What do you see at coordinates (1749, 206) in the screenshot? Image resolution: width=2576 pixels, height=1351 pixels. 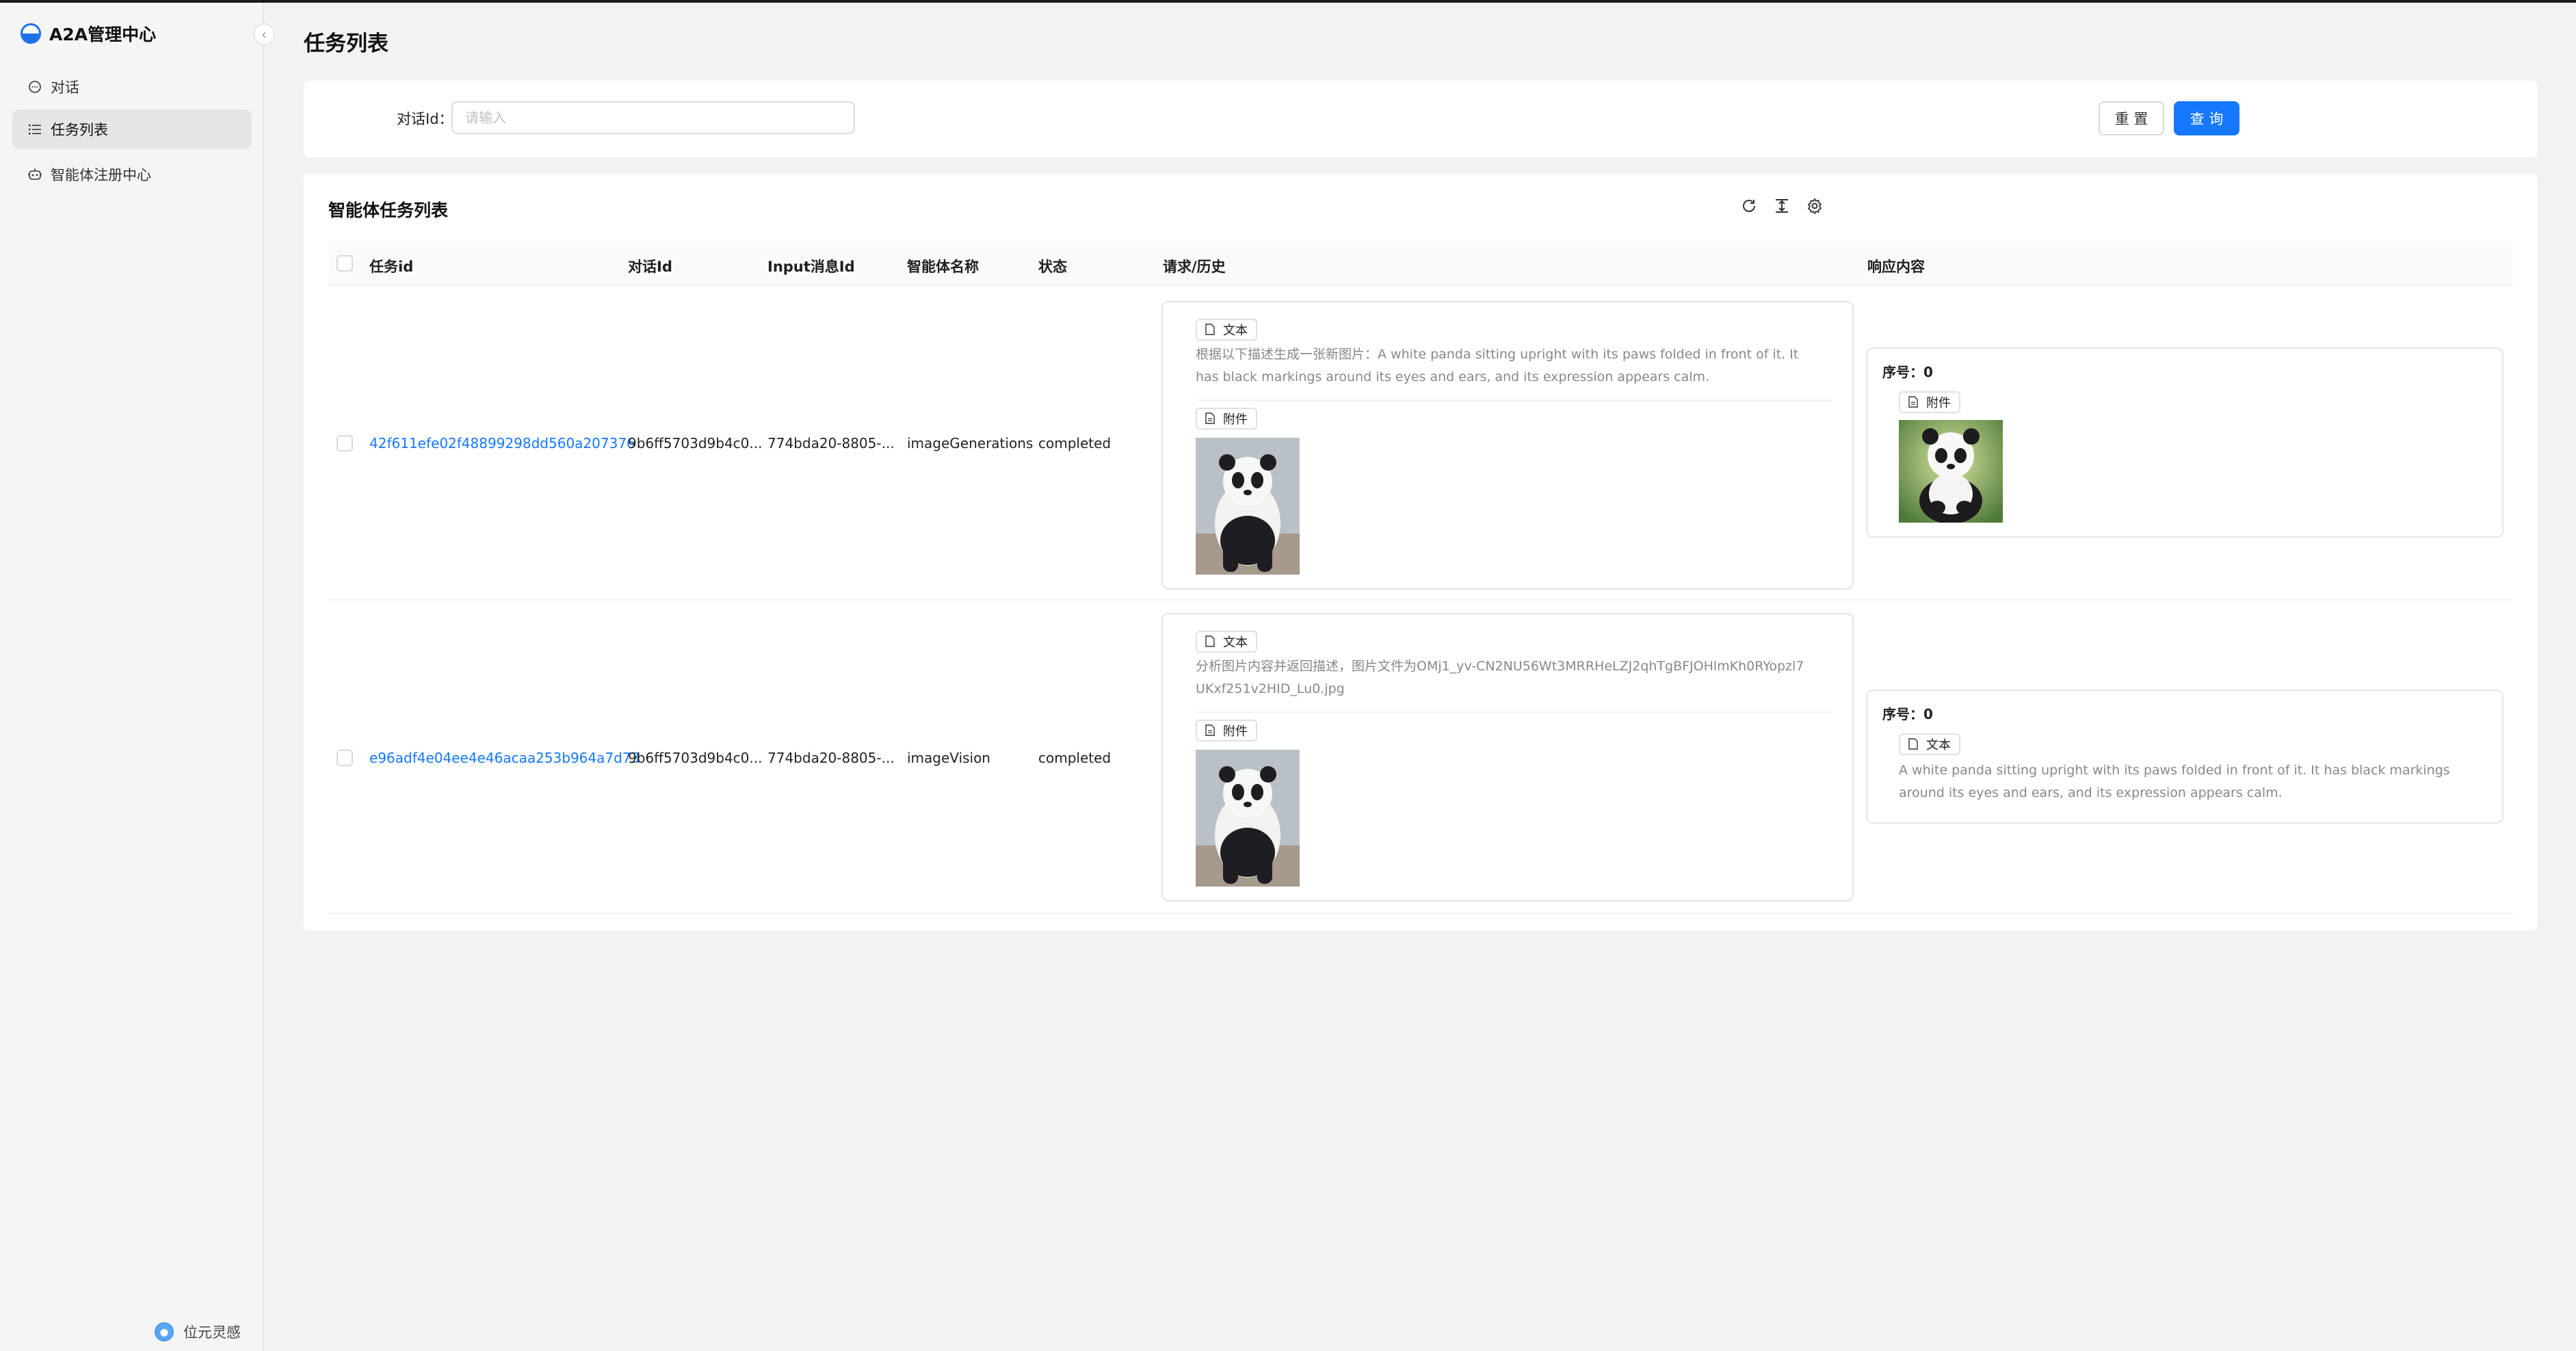 I see `reload-icon` at bounding box center [1749, 206].